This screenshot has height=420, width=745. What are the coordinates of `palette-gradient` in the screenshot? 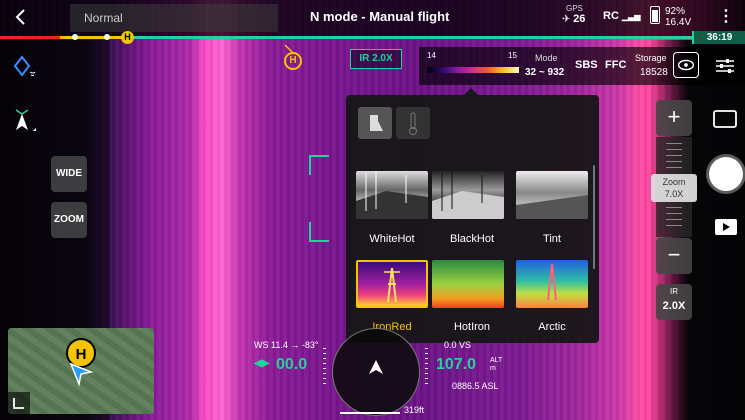 It's located at (473, 70).